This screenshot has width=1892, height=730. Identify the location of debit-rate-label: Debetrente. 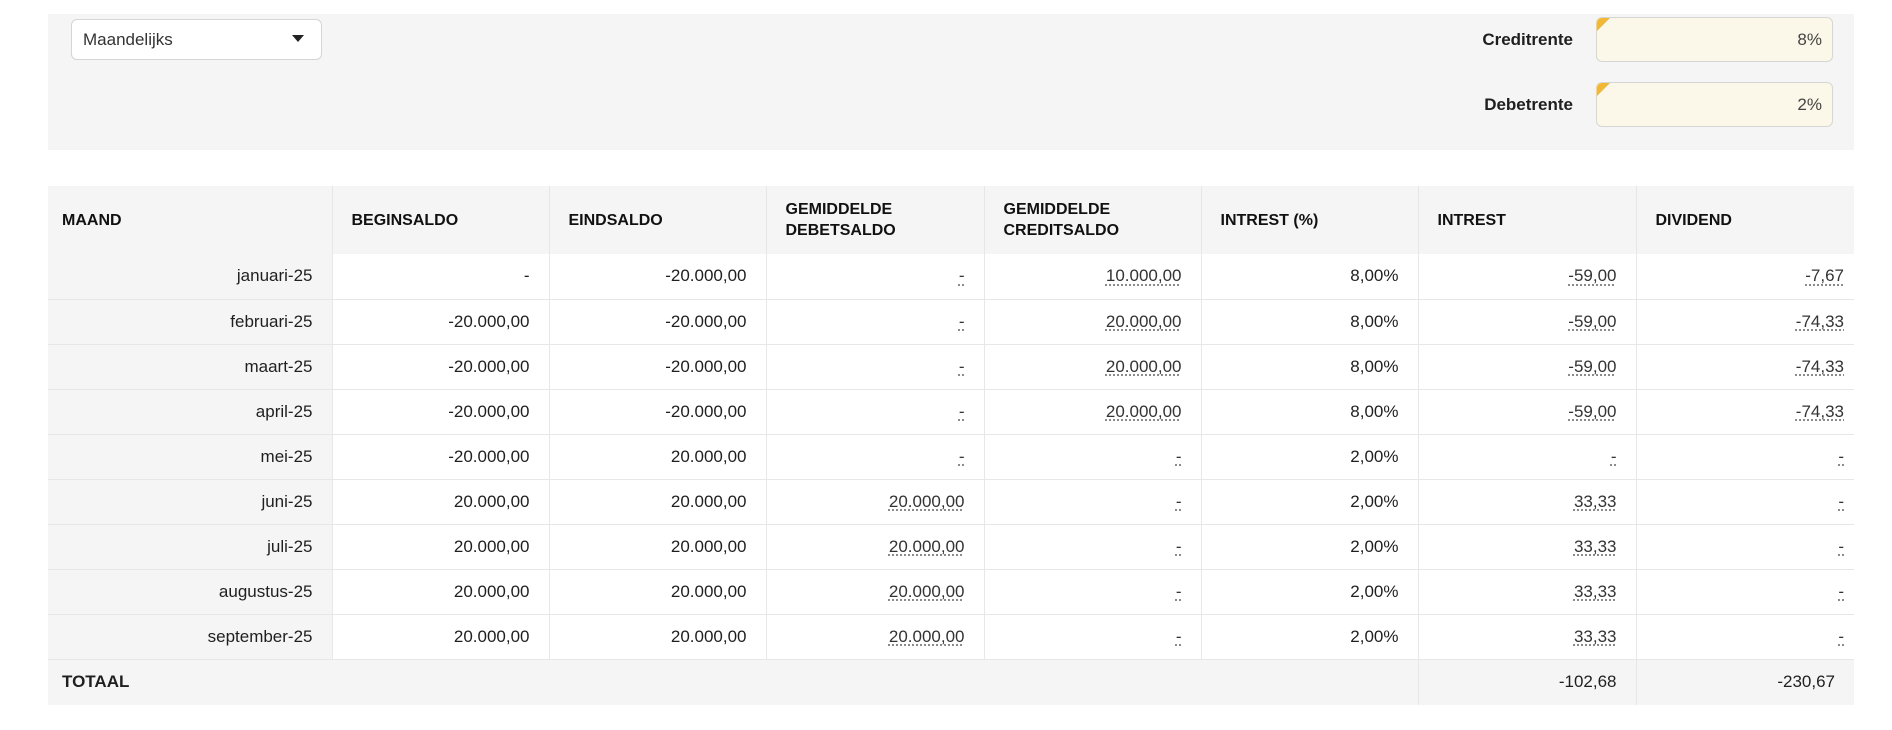
(1528, 104).